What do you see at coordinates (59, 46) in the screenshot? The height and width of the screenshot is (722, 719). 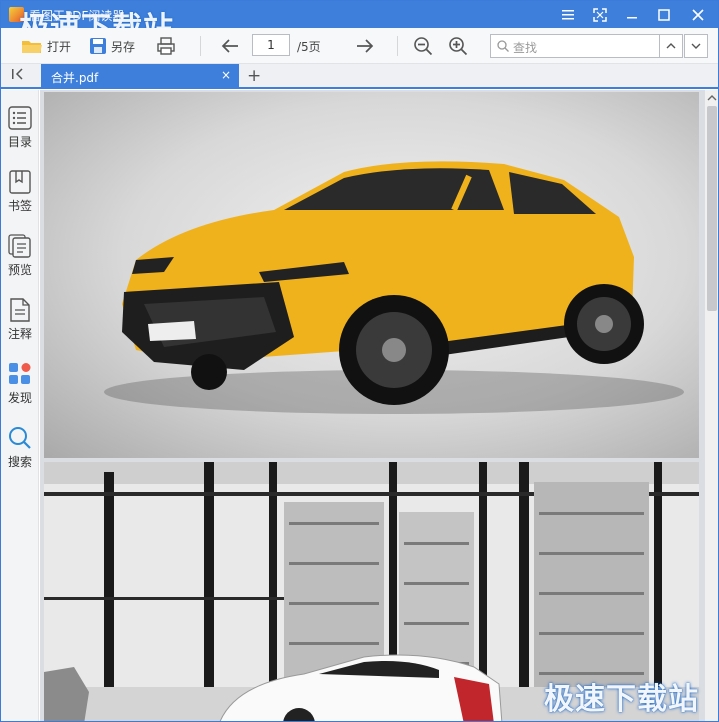 I see `open-label: 打开` at bounding box center [59, 46].